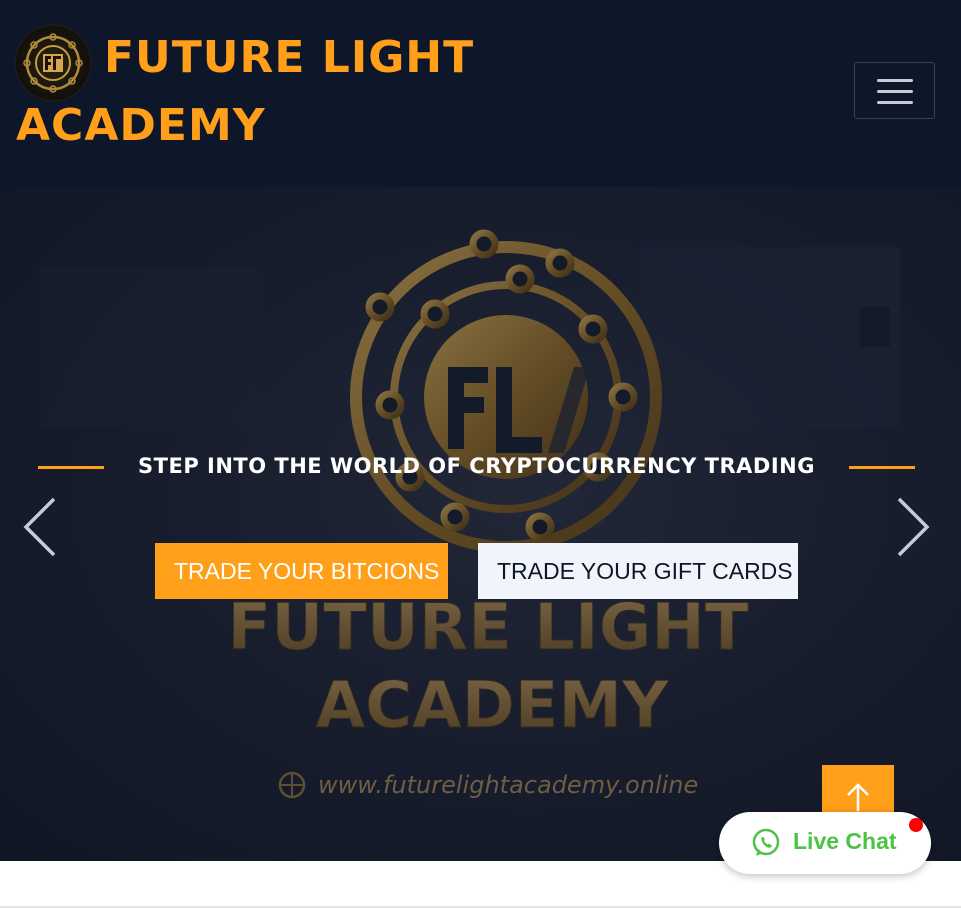 The image size is (961, 908). I want to click on carousel-prev-button, so click(42, 527).